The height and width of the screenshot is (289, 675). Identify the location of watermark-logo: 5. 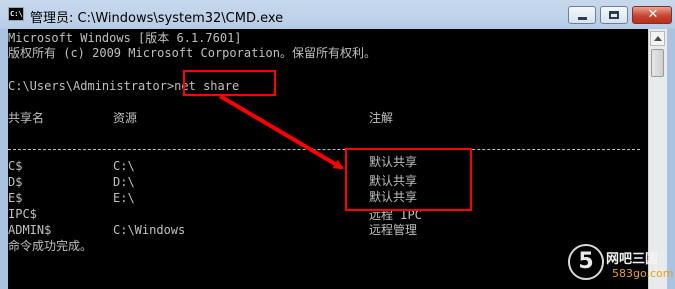
(586, 262).